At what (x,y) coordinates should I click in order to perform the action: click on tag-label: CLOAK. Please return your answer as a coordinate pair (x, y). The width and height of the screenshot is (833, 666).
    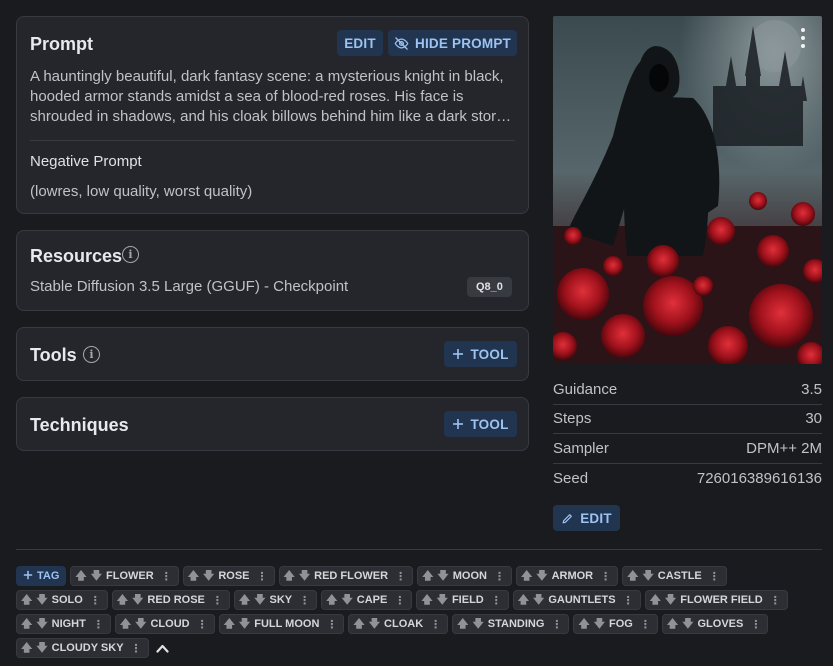
    Looking at the image, I should click on (404, 624).